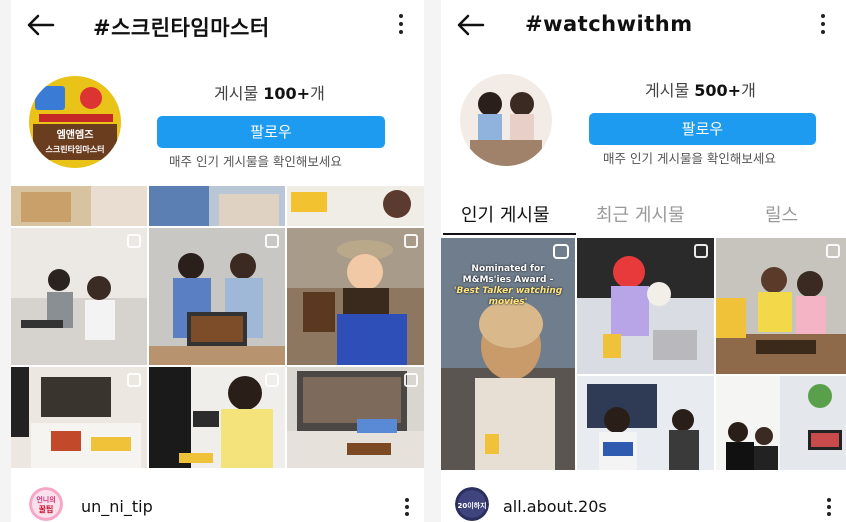 Image resolution: width=846 pixels, height=522 pixels. Describe the element at coordinates (45, 499) in the screenshot. I see `footer-avatar-line1: 언니의` at that location.